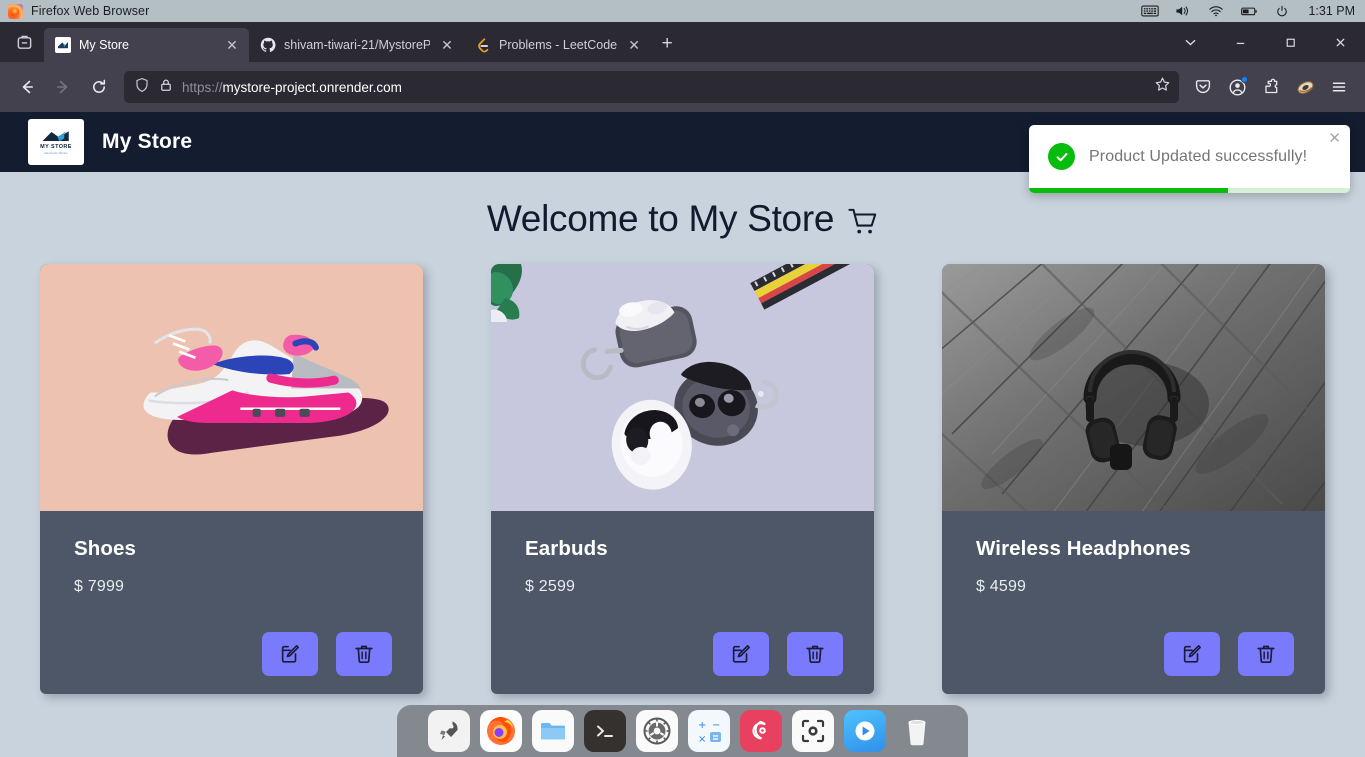 This screenshot has width=1365, height=757. I want to click on terminal-icon, so click(604, 731).